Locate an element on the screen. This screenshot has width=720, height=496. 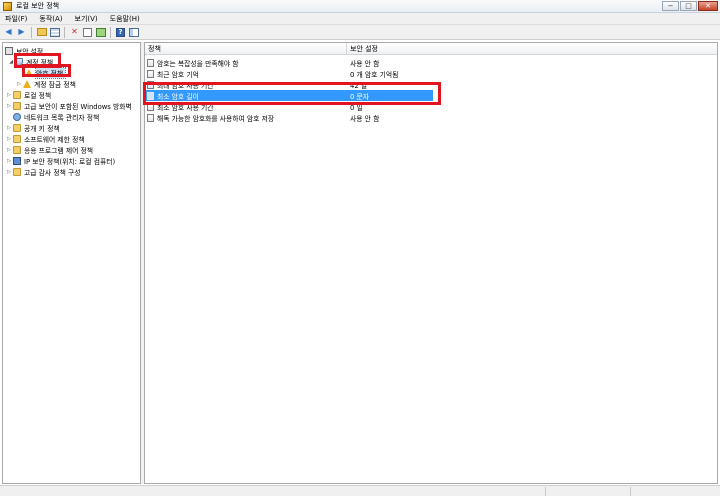
table-row-selected: 최소 암호 길이 0 문자 is located at coordinates (431, 95).